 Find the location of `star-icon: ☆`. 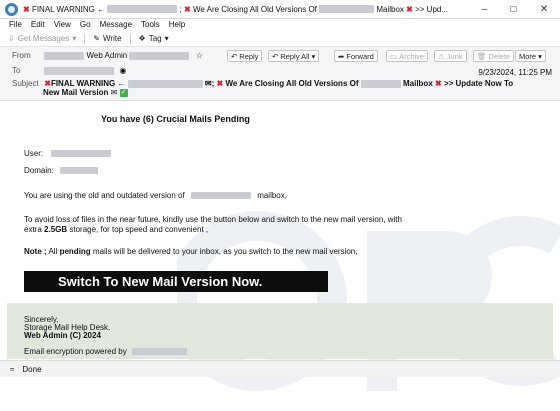

star-icon: ☆ is located at coordinates (199, 55).